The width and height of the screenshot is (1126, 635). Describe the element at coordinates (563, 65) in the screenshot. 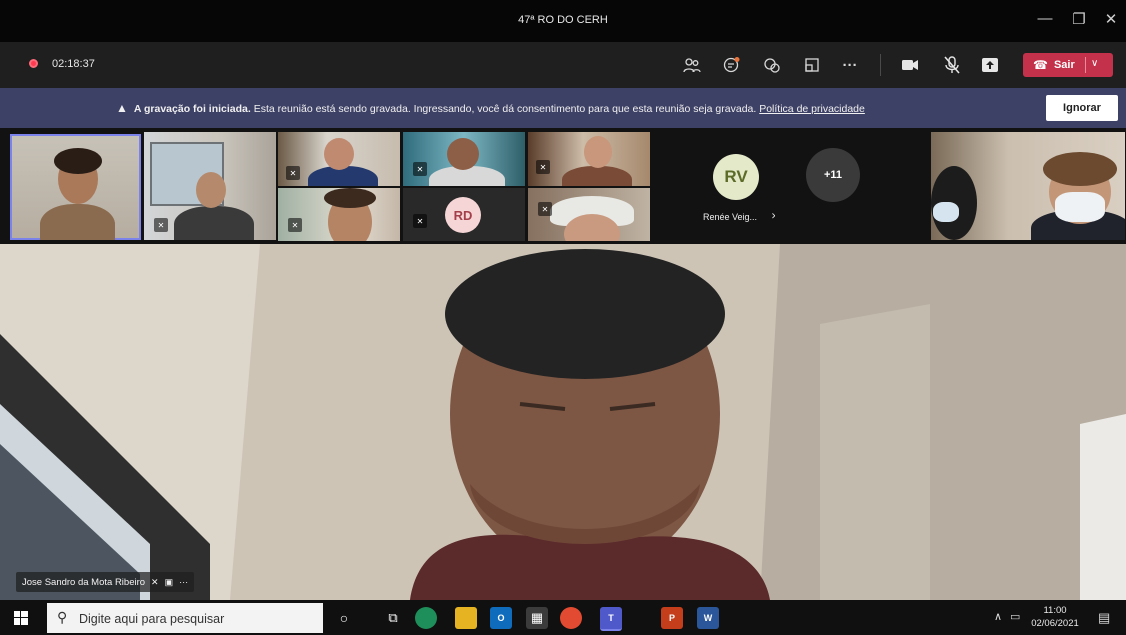

I see `meeting-control-bar: 02:18:37 ··· ☎ Sair ∨` at that location.